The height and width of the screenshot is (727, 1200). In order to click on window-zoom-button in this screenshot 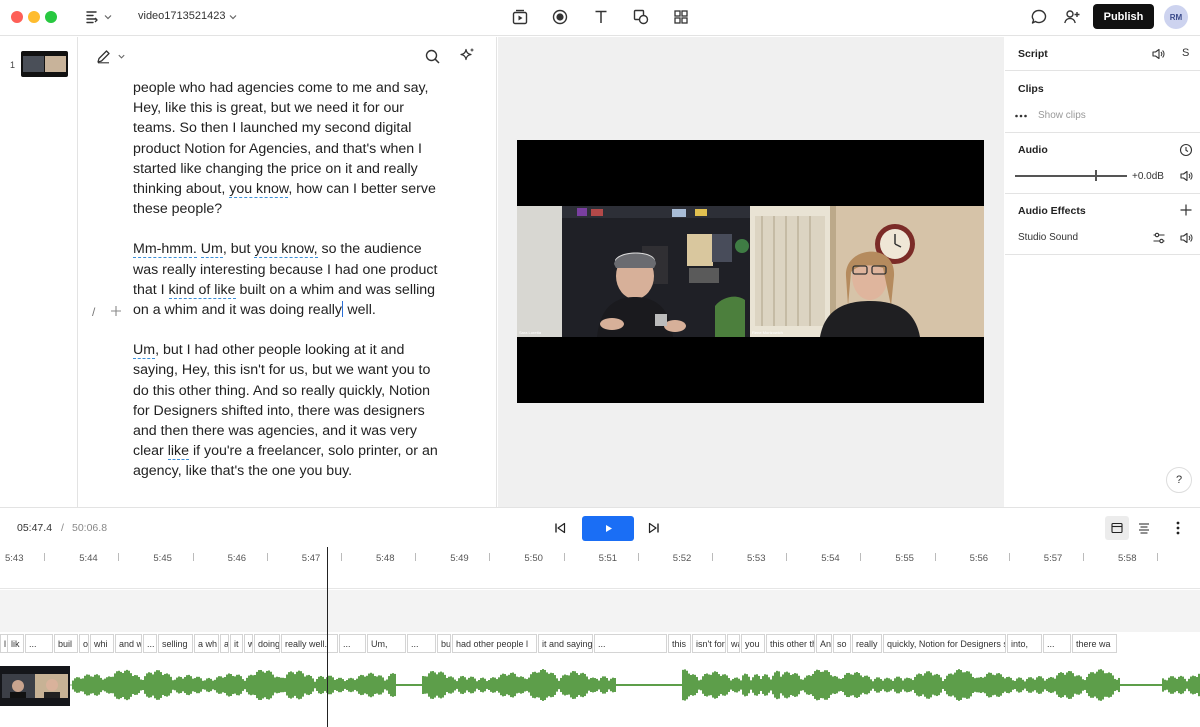, I will do `click(51, 17)`.